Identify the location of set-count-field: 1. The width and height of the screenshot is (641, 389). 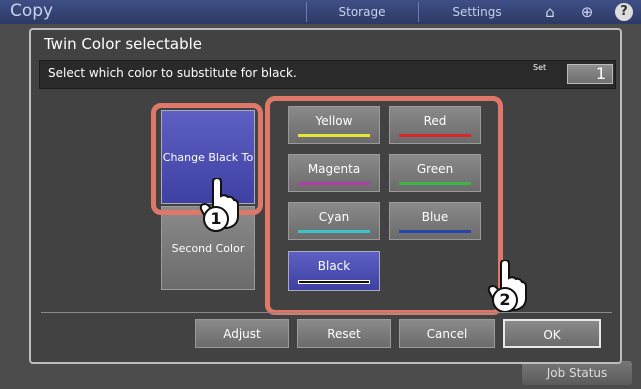
(590, 74).